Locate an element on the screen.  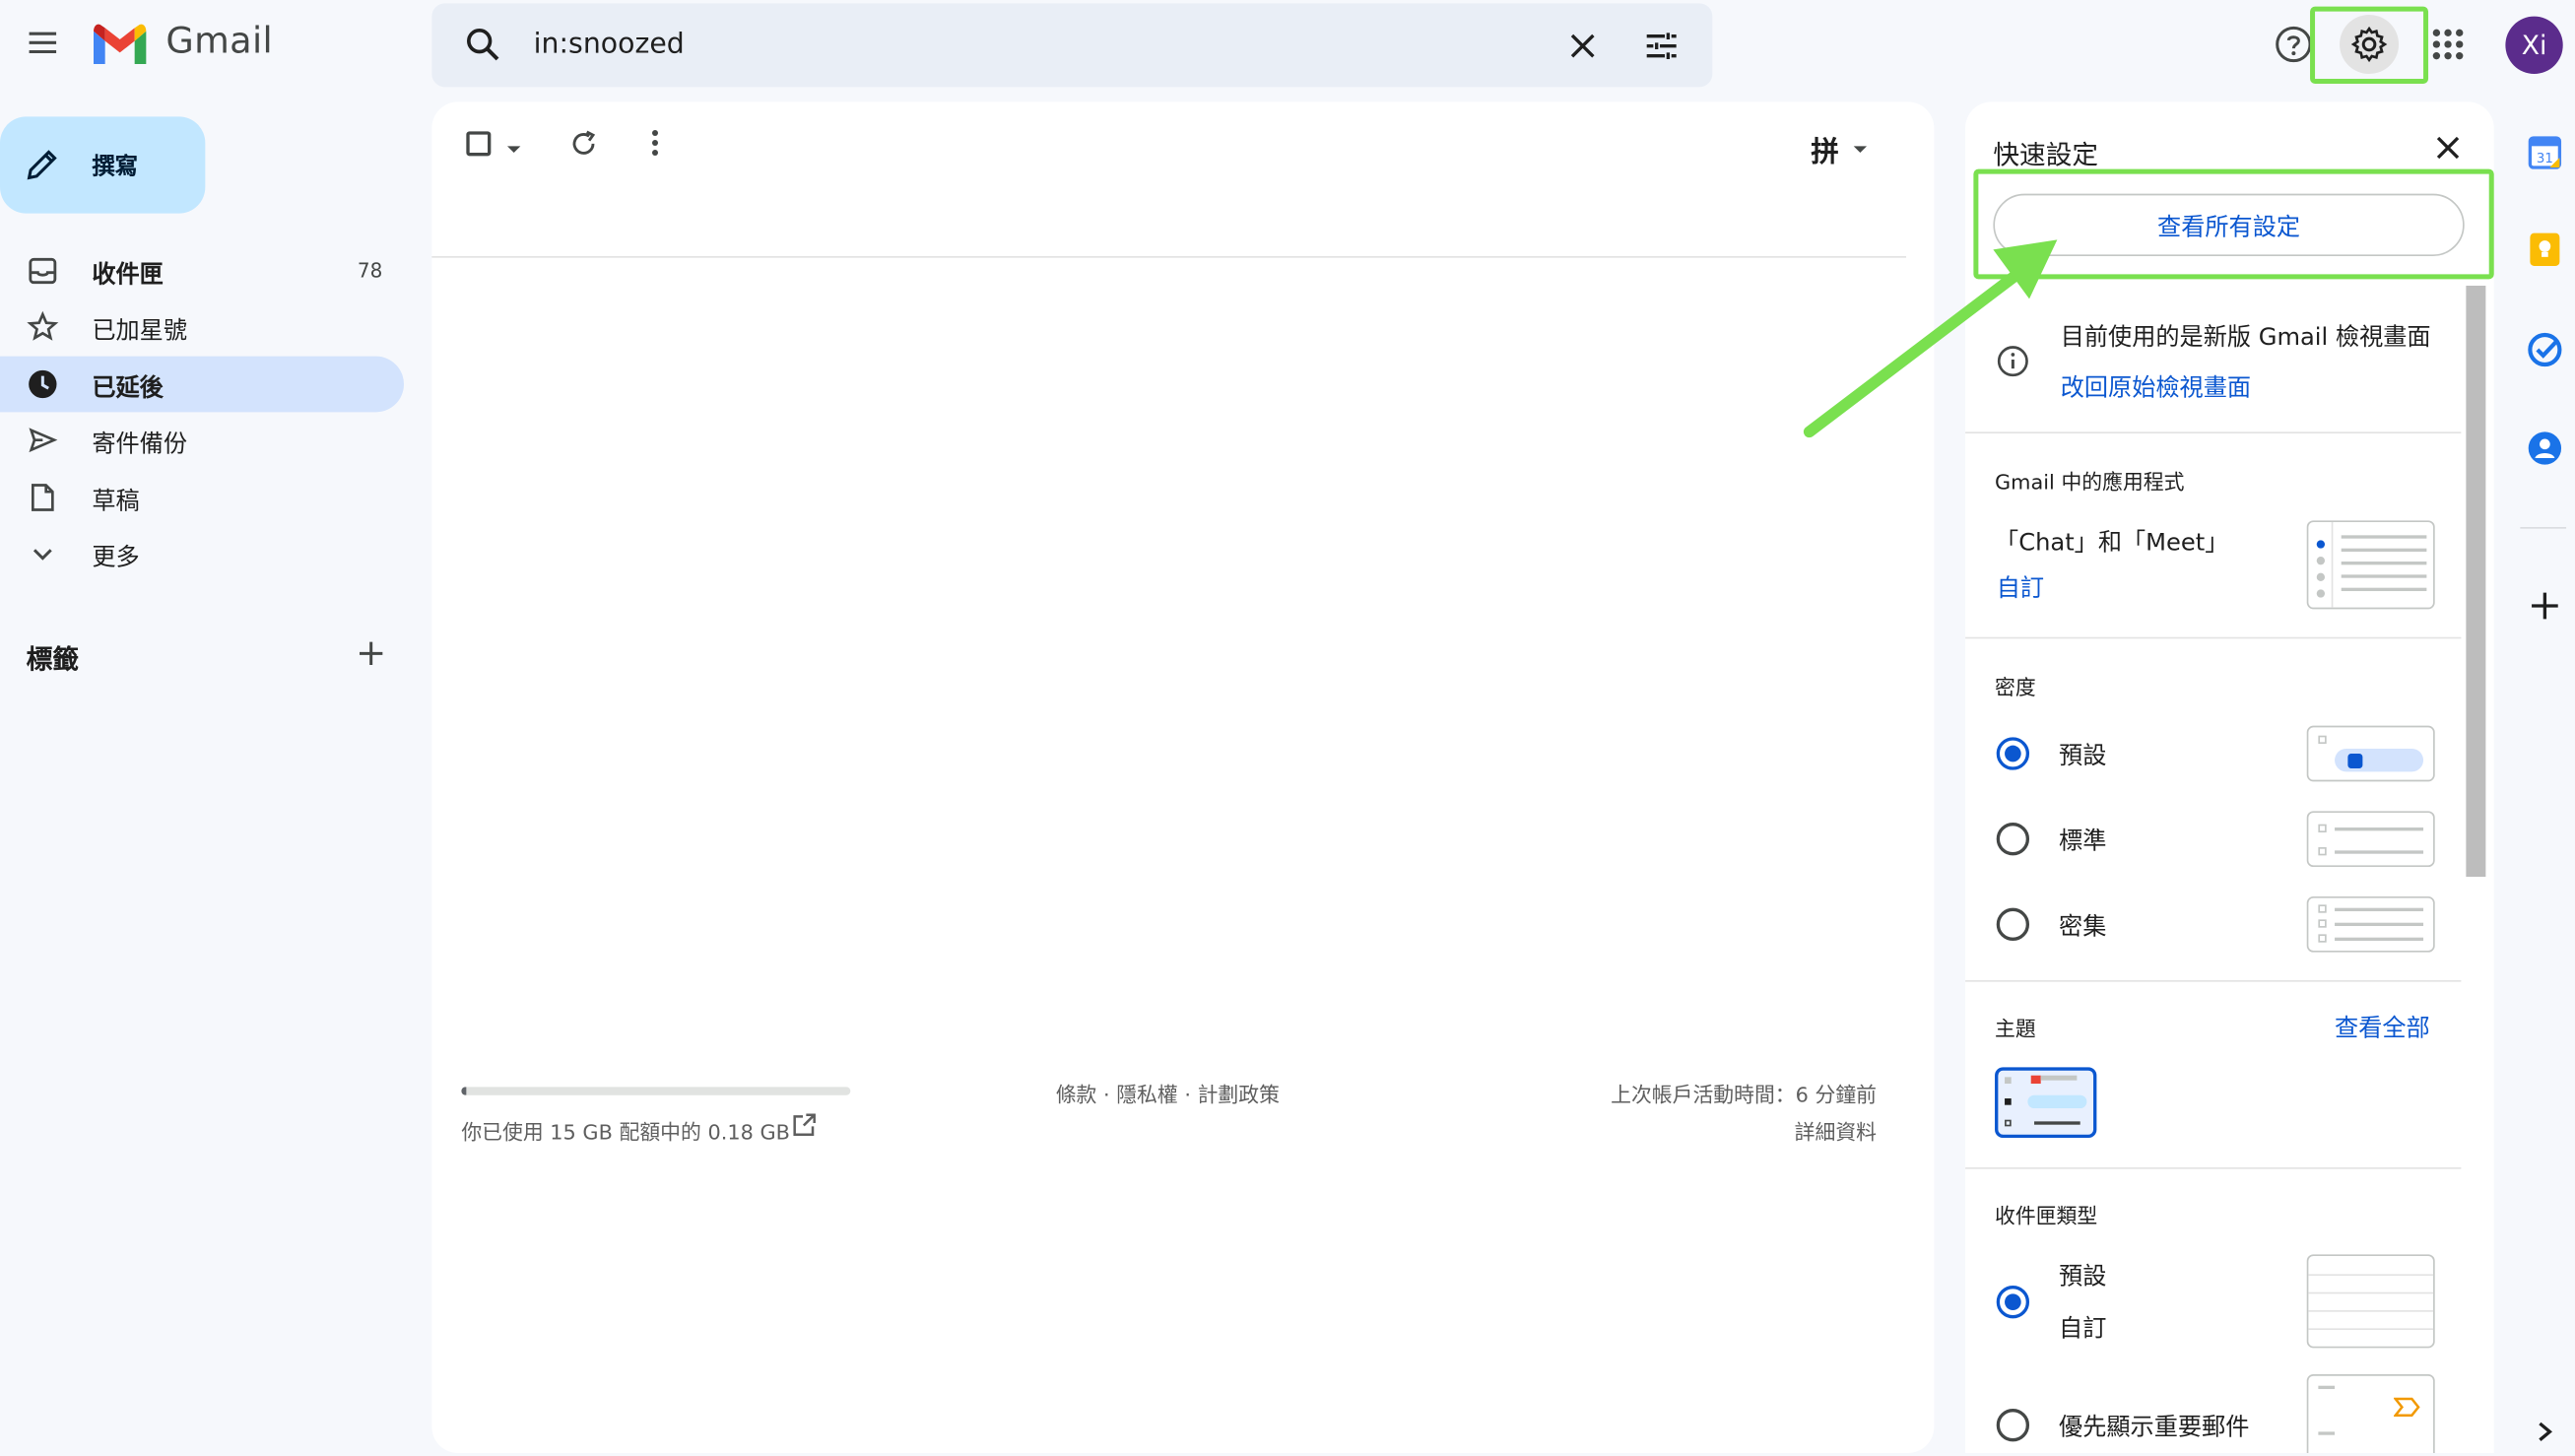
sidebar-item-snoozed: 已延後 is located at coordinates (202, 384).